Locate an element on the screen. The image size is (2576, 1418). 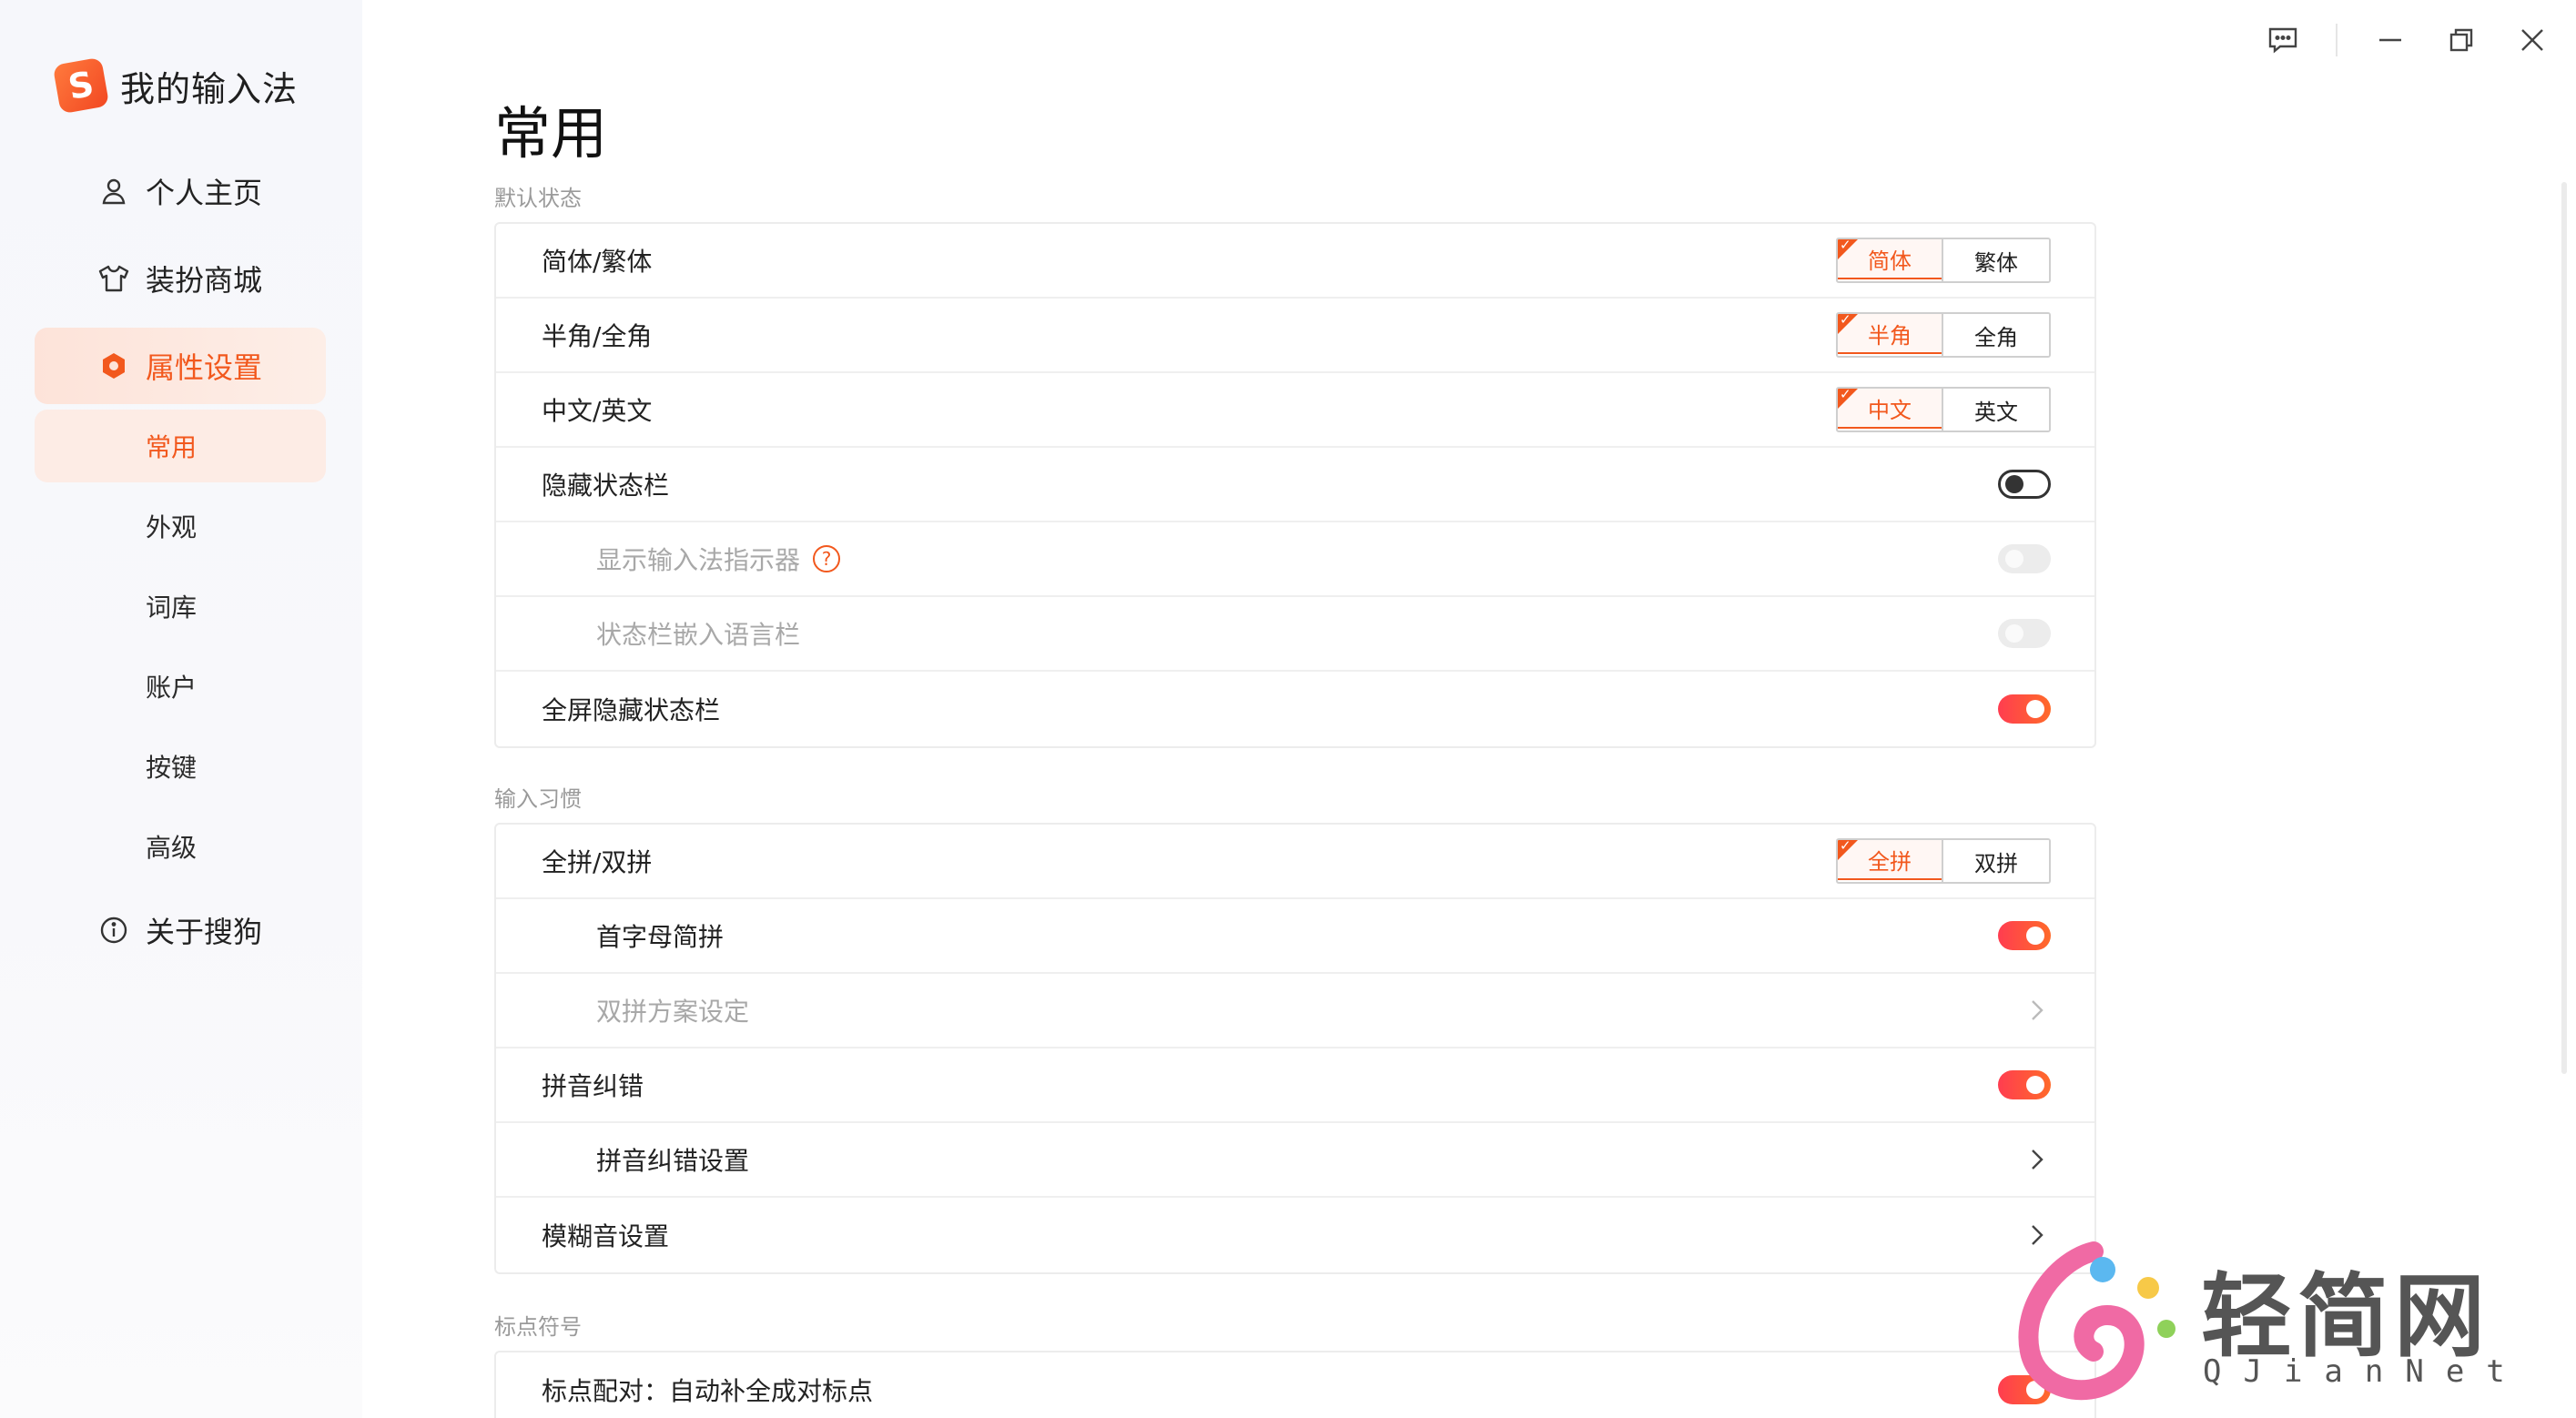
option-traditional: 繁体 is located at coordinates (1995, 260).